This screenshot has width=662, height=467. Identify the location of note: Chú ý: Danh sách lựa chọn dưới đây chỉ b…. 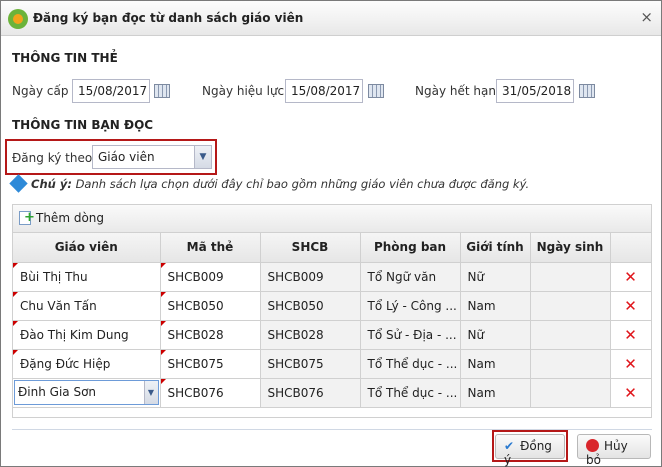
(269, 183).